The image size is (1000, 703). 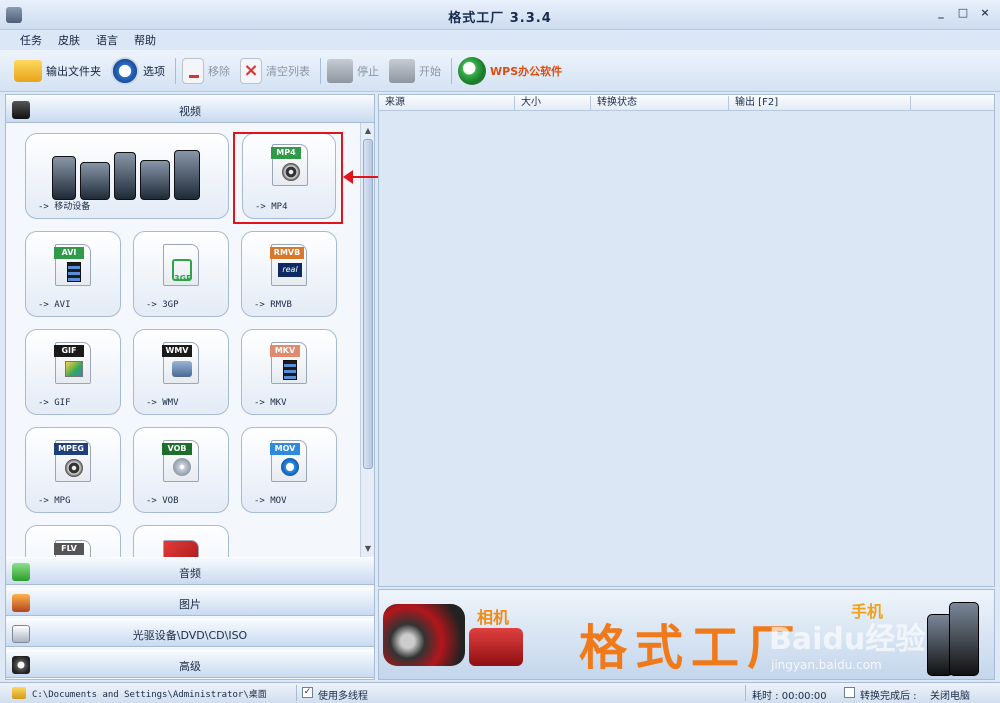 What do you see at coordinates (107, 40) in the screenshot?
I see `menu-language: 语言` at bounding box center [107, 40].